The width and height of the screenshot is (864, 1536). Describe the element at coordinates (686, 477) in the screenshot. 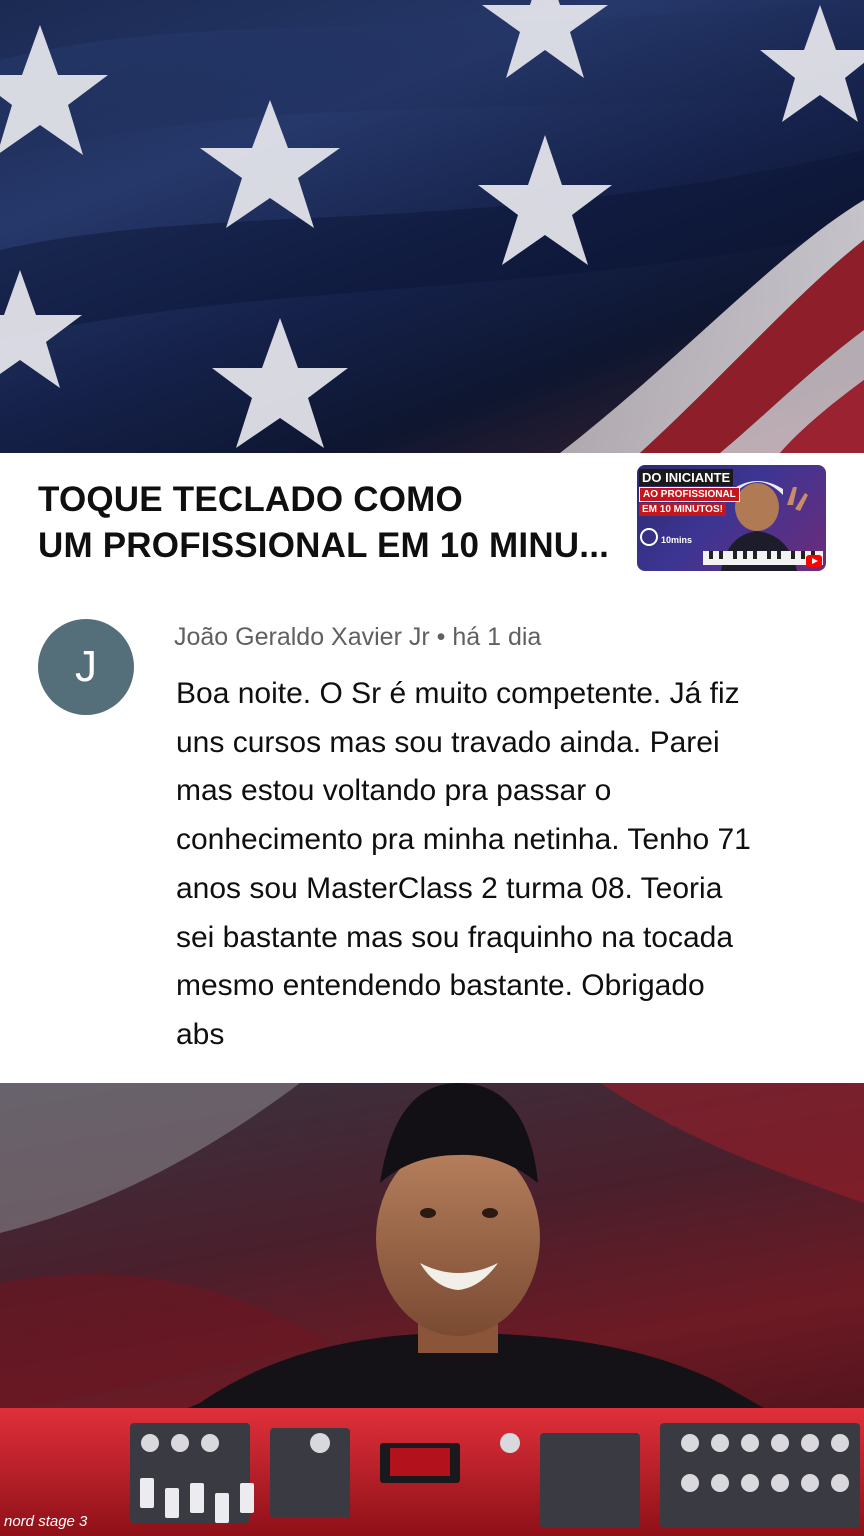

I see `thumbnail-tag: DO INICIANTE` at that location.